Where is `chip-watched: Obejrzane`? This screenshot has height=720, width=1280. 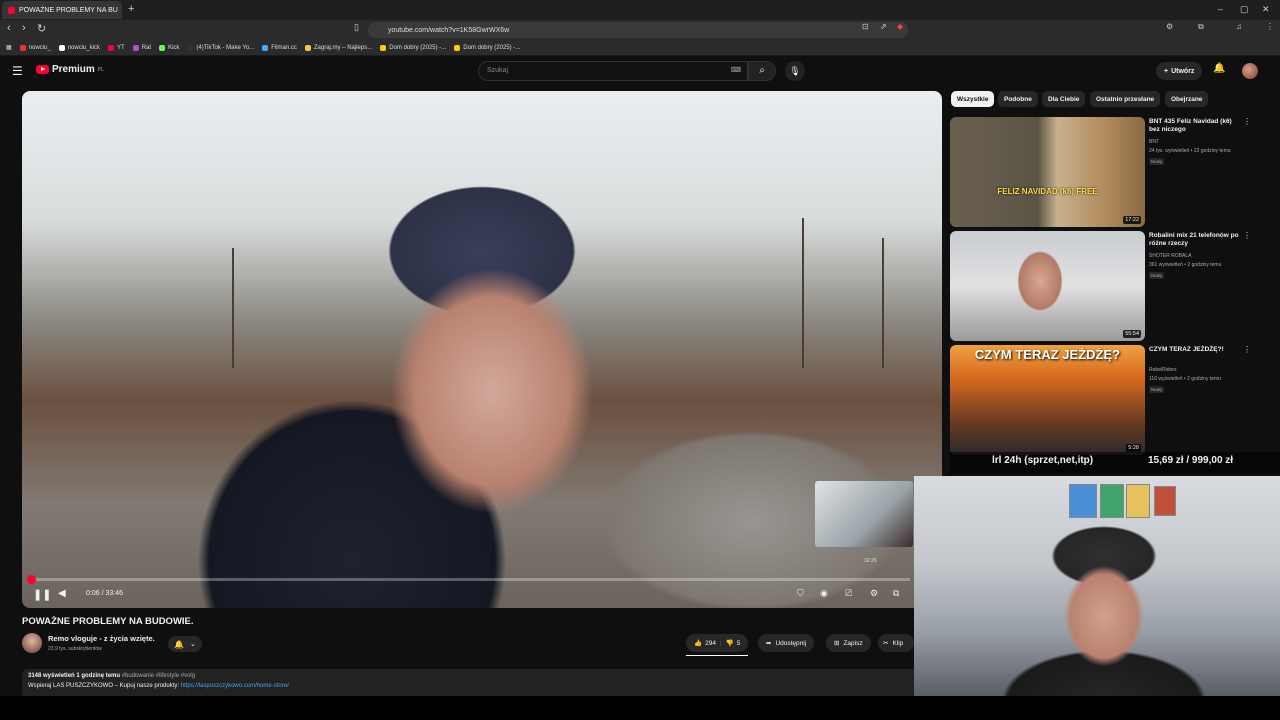 chip-watched: Obejrzane is located at coordinates (1187, 99).